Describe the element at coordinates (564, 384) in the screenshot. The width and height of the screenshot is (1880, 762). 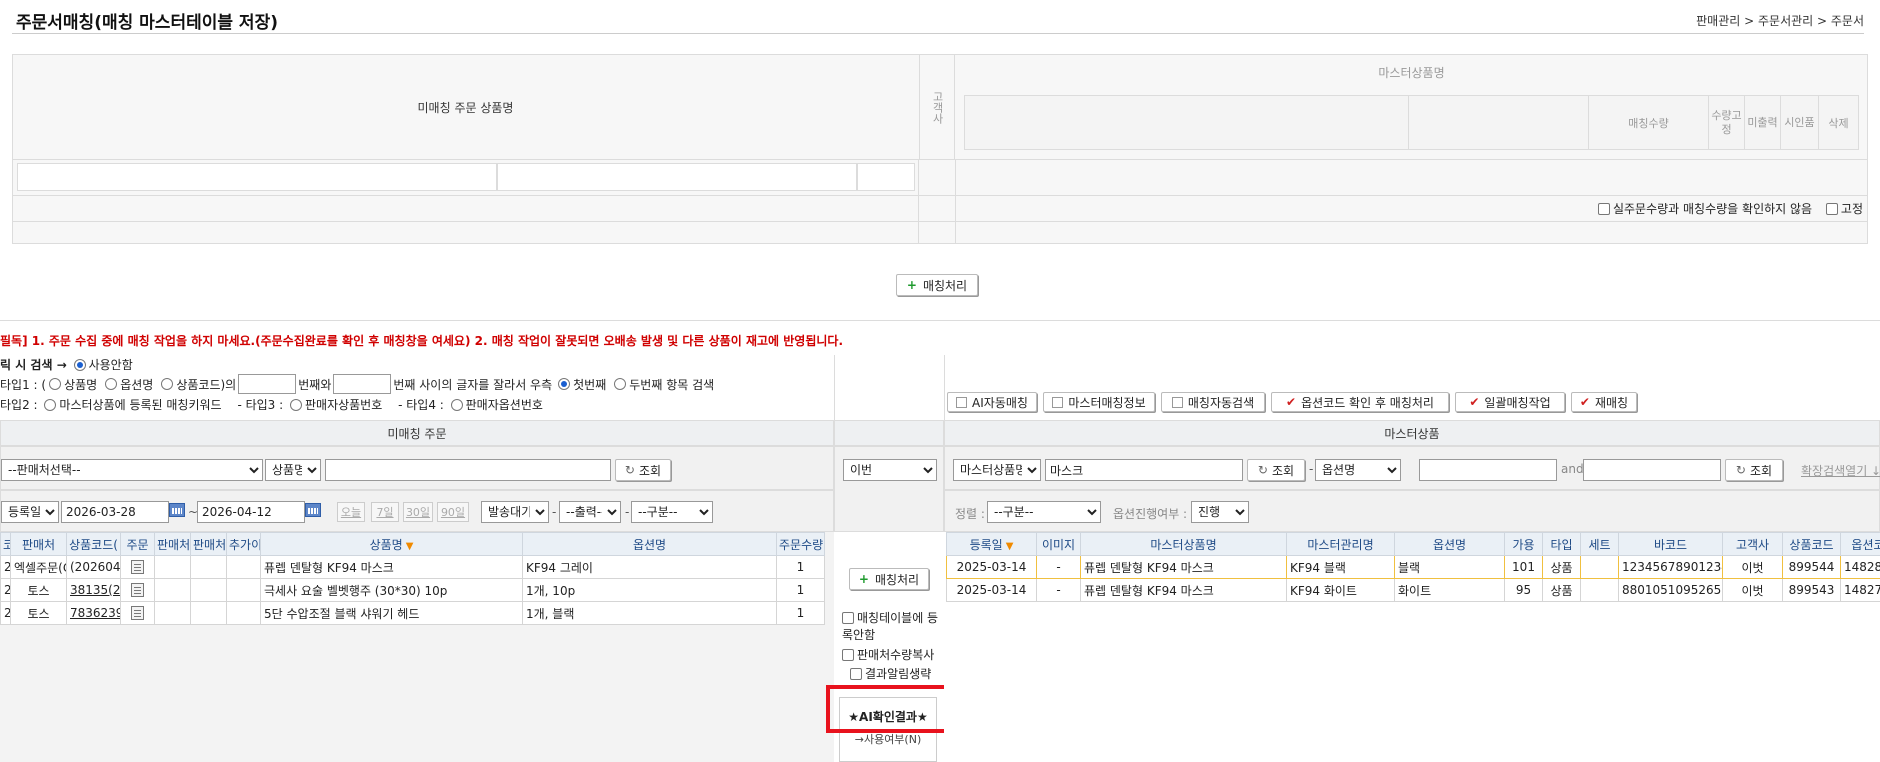
I see `radio-first` at that location.